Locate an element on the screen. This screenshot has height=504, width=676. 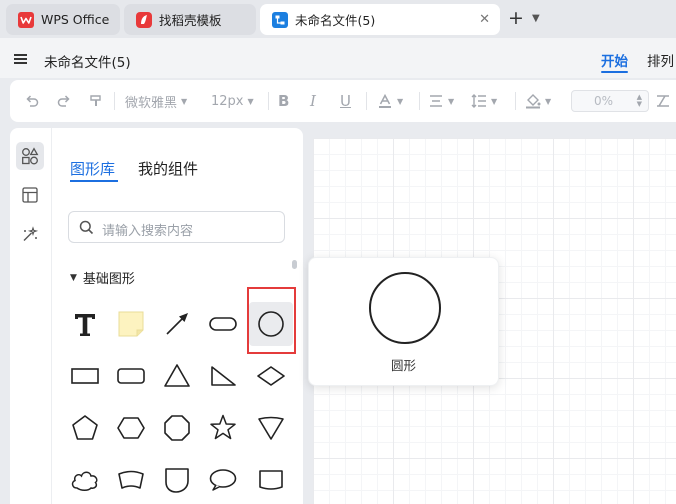
tab-current-doc: 未命名文件(5) ✕ is located at coordinates (380, 19).